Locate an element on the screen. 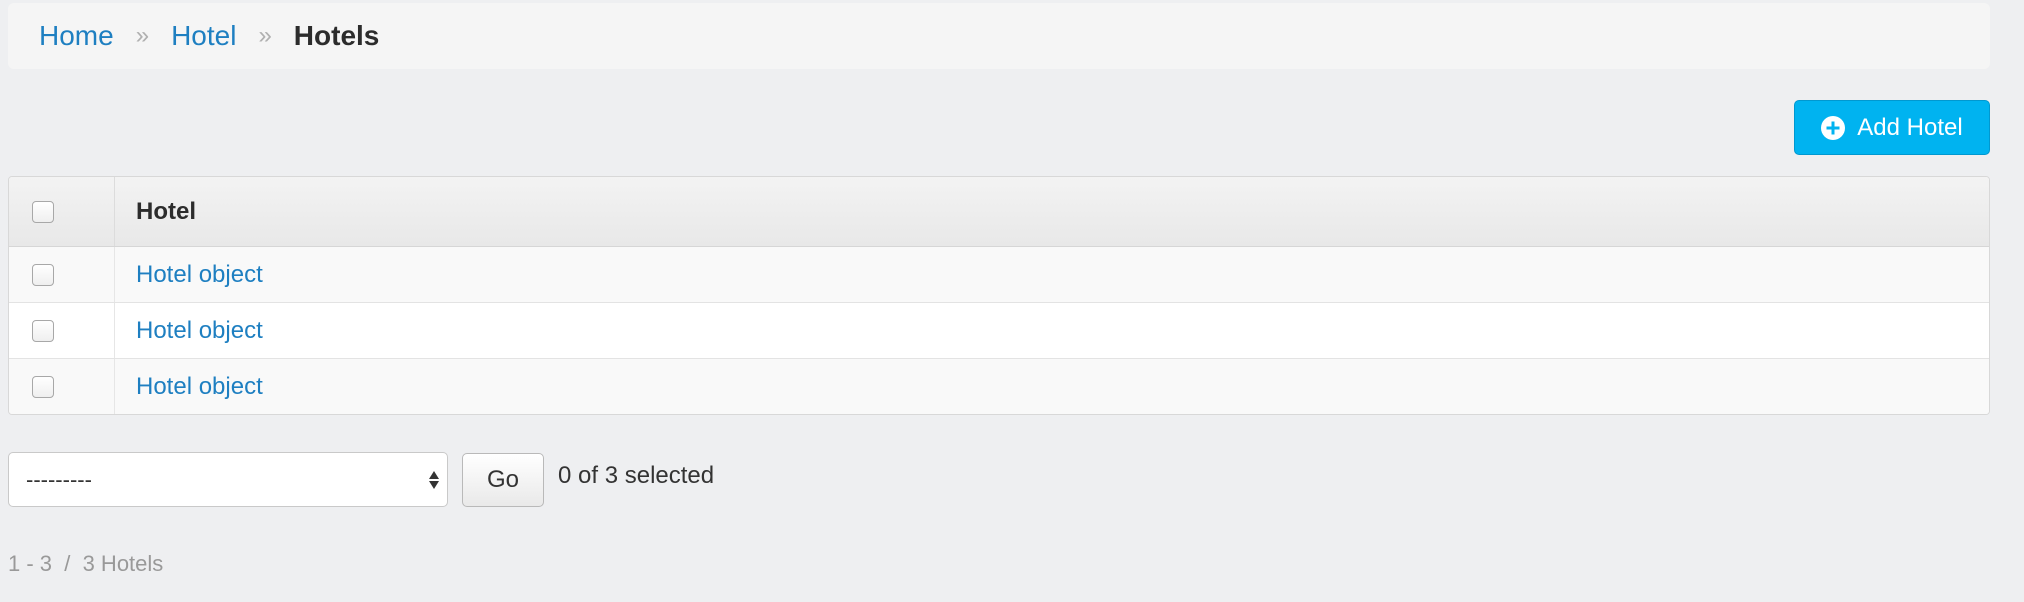 Image resolution: width=2024 pixels, height=602 pixels. add-hotel-label: Add Hotel is located at coordinates (1910, 127).